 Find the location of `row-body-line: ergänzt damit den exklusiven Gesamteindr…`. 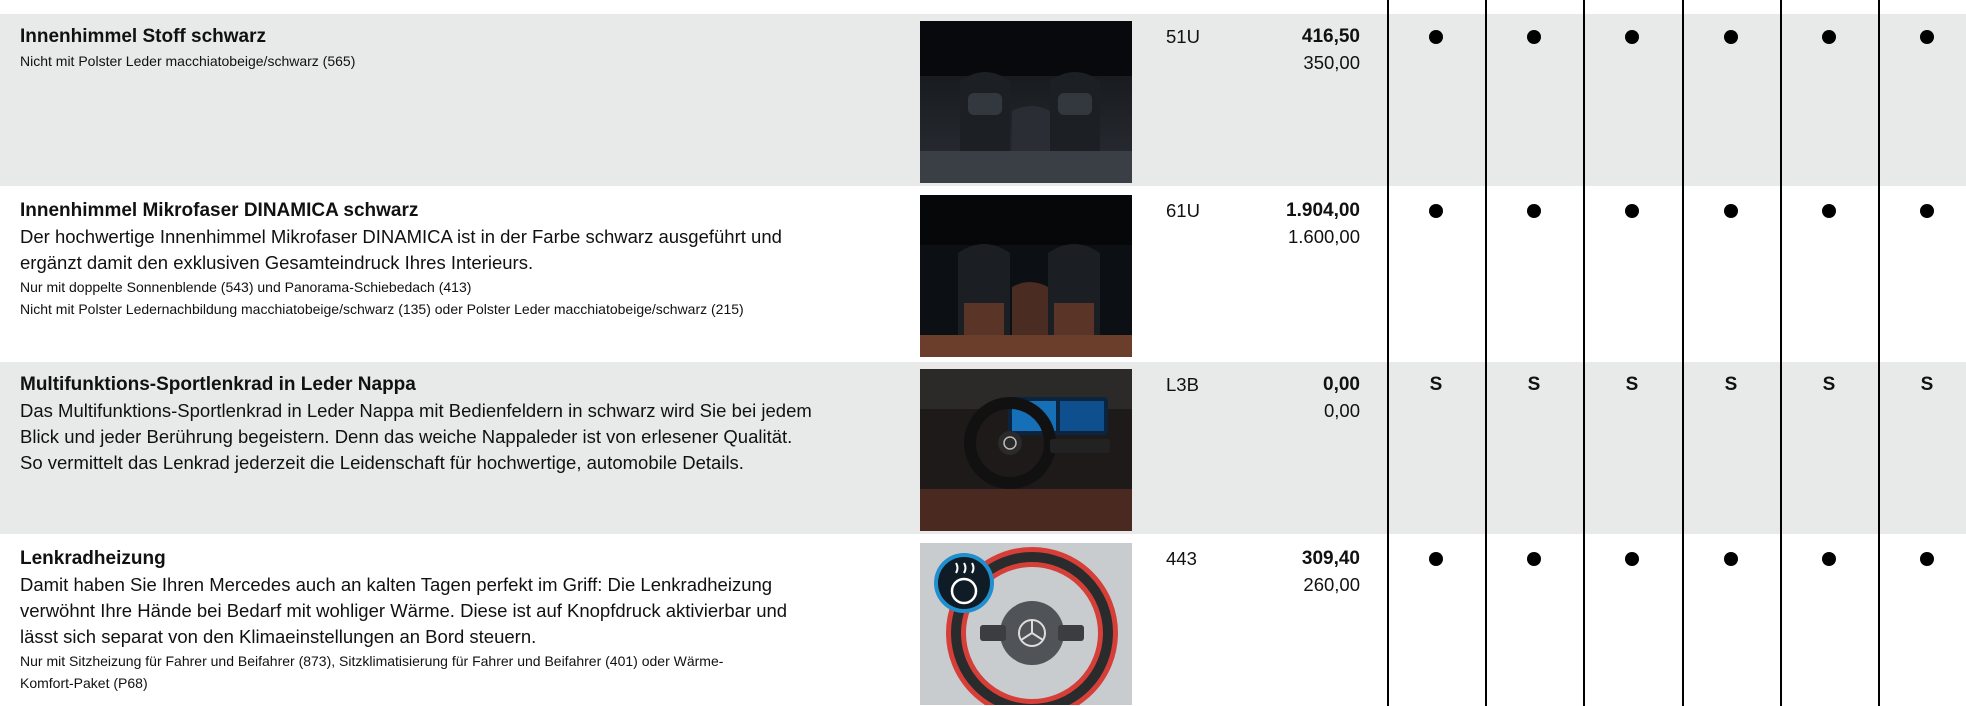

row-body-line: ergänzt damit den exklusiven Gesamteindr… is located at coordinates (277, 262).